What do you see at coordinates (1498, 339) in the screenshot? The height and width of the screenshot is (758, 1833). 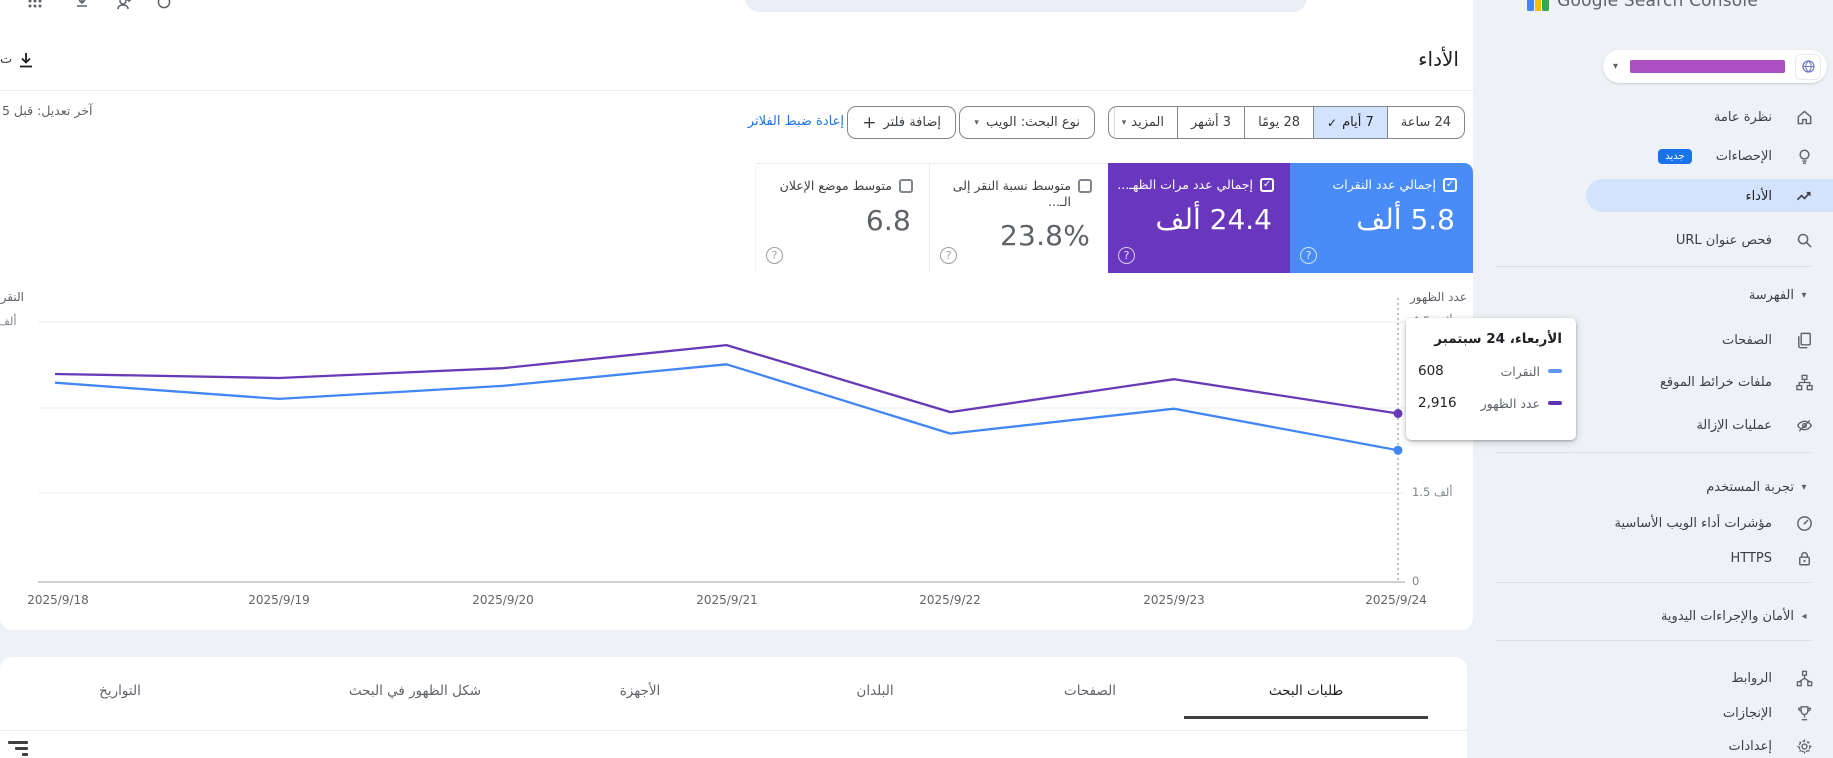 I see `tooltip-date: الأربعاء، 24 سبتمبر` at bounding box center [1498, 339].